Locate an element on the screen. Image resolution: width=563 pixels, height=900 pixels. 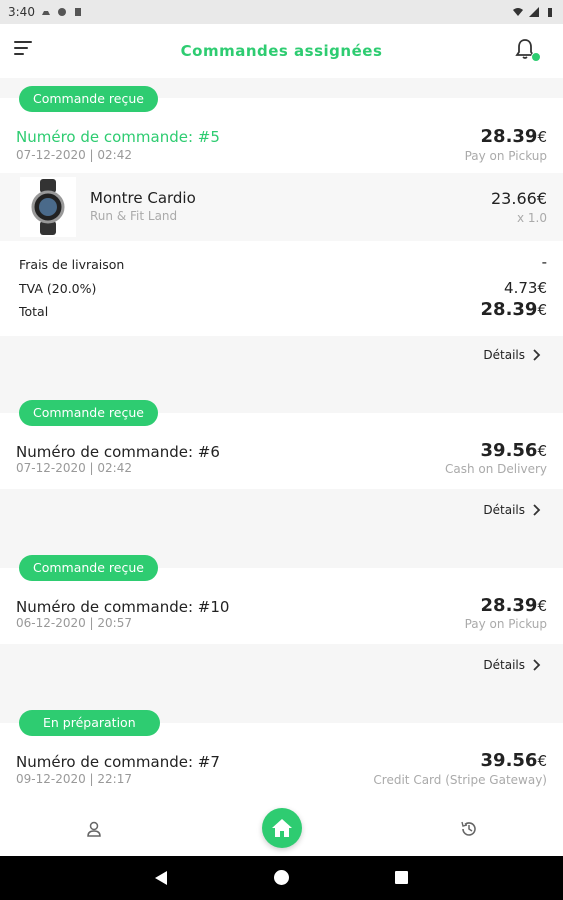
recent-apps-button is located at coordinates (401, 877).